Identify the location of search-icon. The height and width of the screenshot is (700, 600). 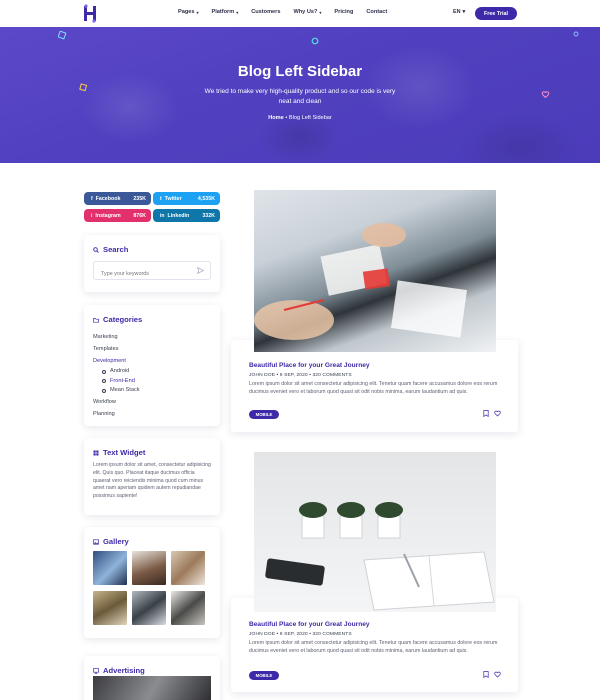
(96, 249).